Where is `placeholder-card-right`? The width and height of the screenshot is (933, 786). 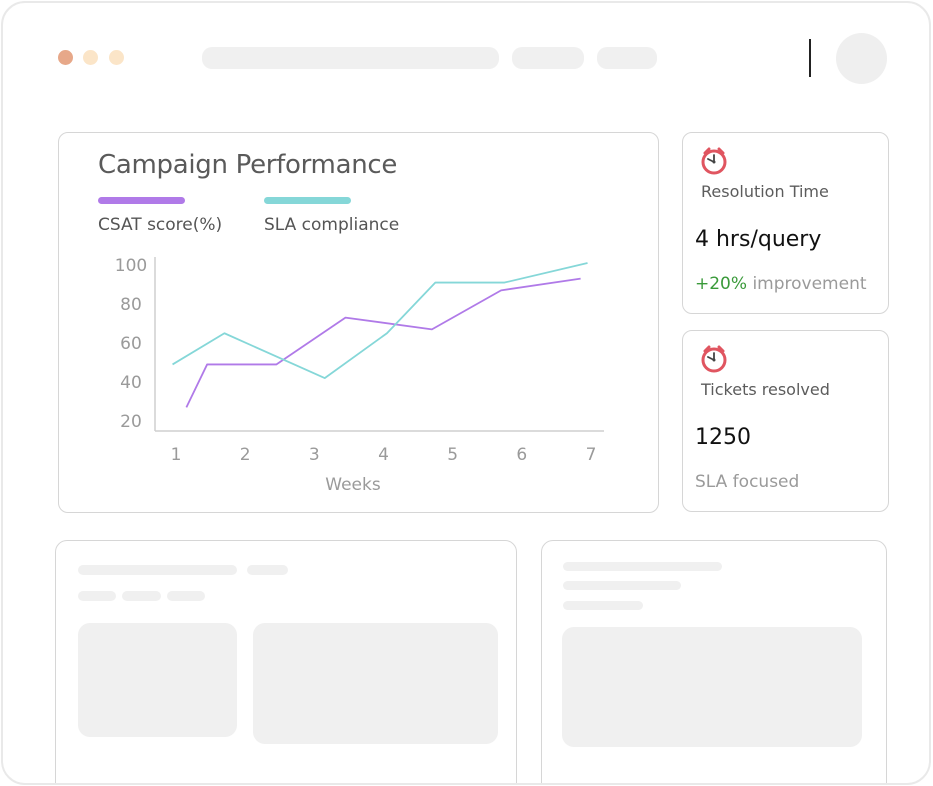
placeholder-card-right is located at coordinates (714, 661).